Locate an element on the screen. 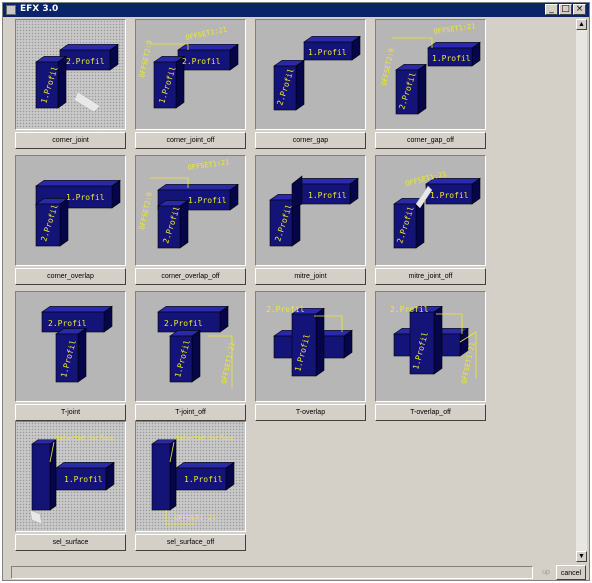  joint-tile-t-overlap: 2.Profil 1.Profil T-overlap is located at coordinates (310, 357).